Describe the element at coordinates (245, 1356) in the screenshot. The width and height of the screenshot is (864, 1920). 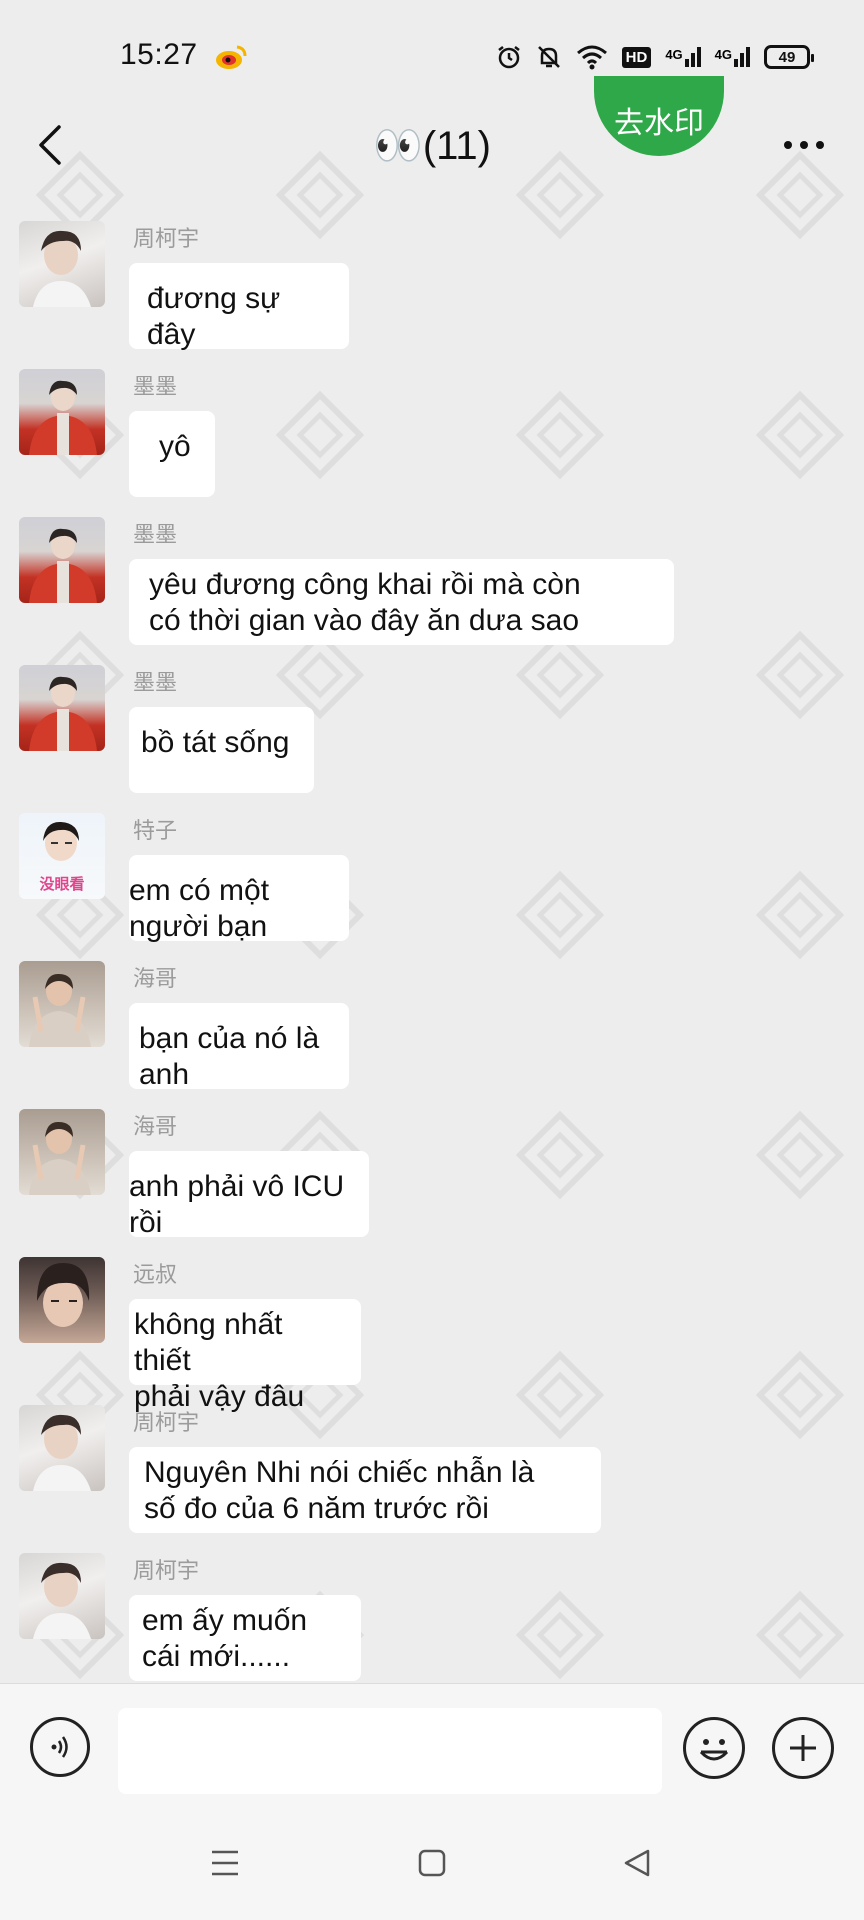
I see `message-bubble: không nhất thiết phải vậy đâu` at that location.